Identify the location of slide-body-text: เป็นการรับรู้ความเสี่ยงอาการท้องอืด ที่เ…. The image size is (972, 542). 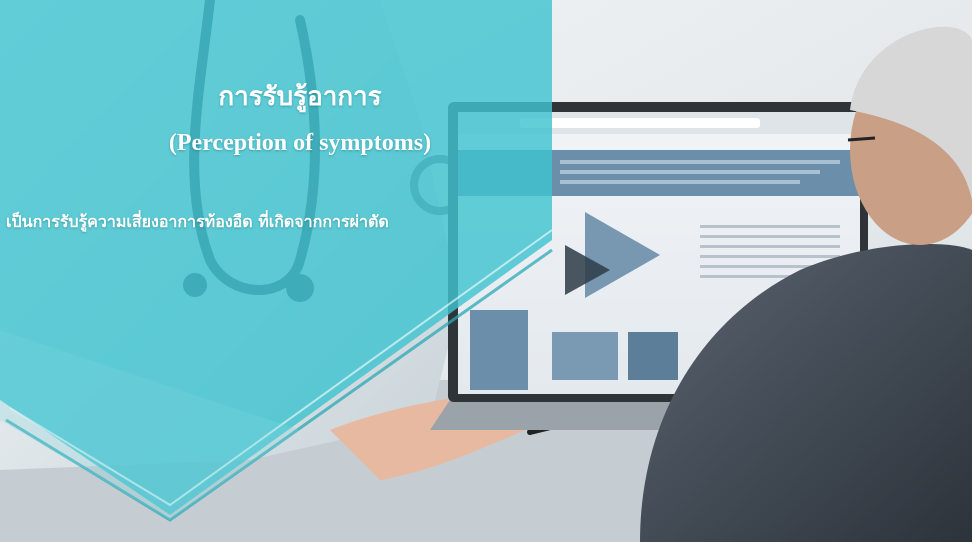
(197, 221).